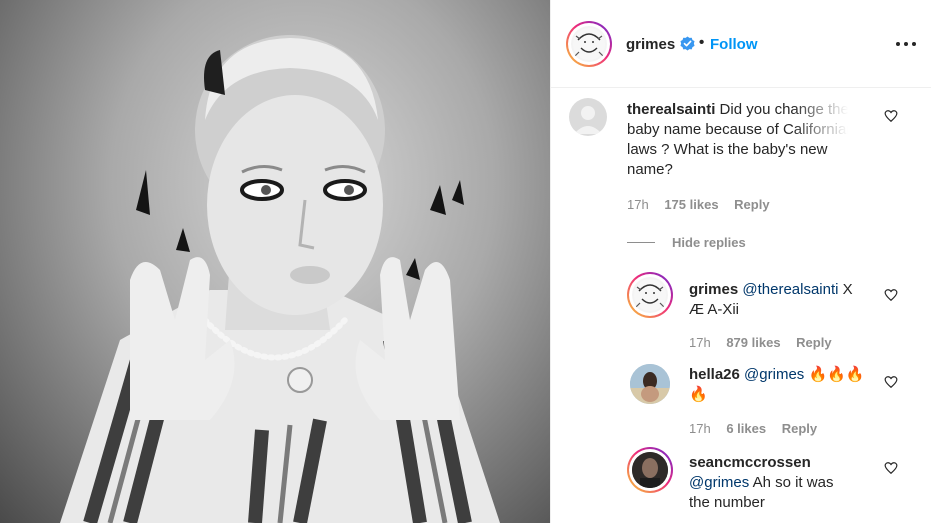 This screenshot has height=523, width=931. Describe the element at coordinates (753, 342) in the screenshot. I see `reply-likes: 879 likes` at that location.